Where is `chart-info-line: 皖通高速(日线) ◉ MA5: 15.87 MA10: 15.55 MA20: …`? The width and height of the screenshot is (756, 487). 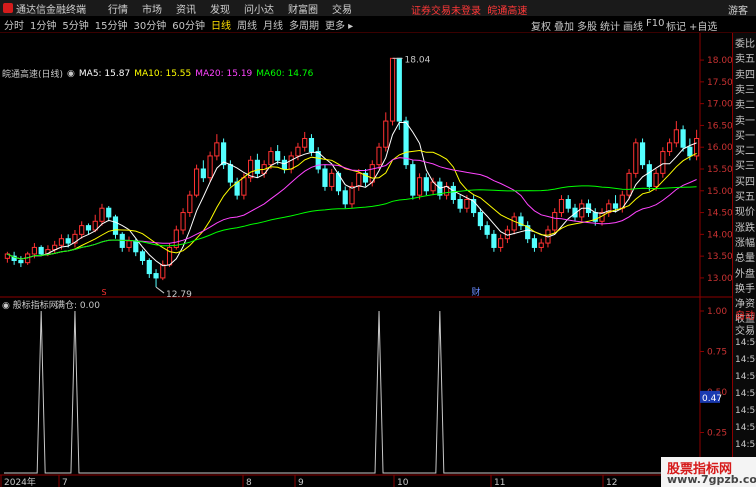 chart-info-line: 皖通高速(日线) ◉ MA5: 15.87 MA10: 15.55 MA20: … is located at coordinates (159, 74).